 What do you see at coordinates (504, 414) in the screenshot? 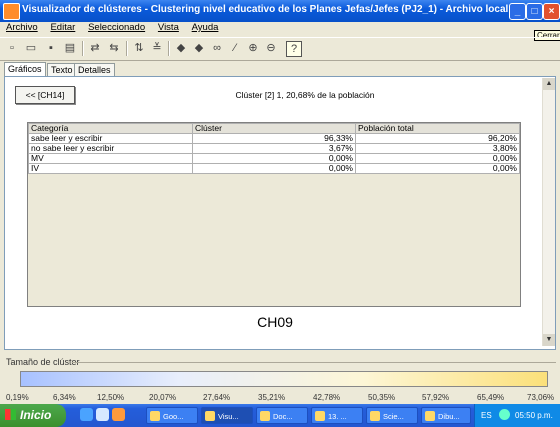
I see `network-icon` at bounding box center [504, 414].